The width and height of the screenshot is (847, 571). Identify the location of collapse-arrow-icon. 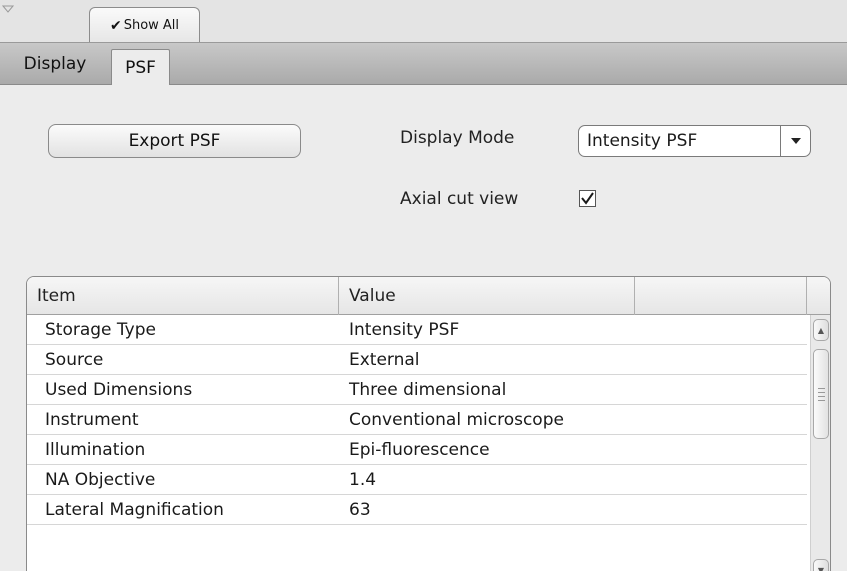
(8, 9).